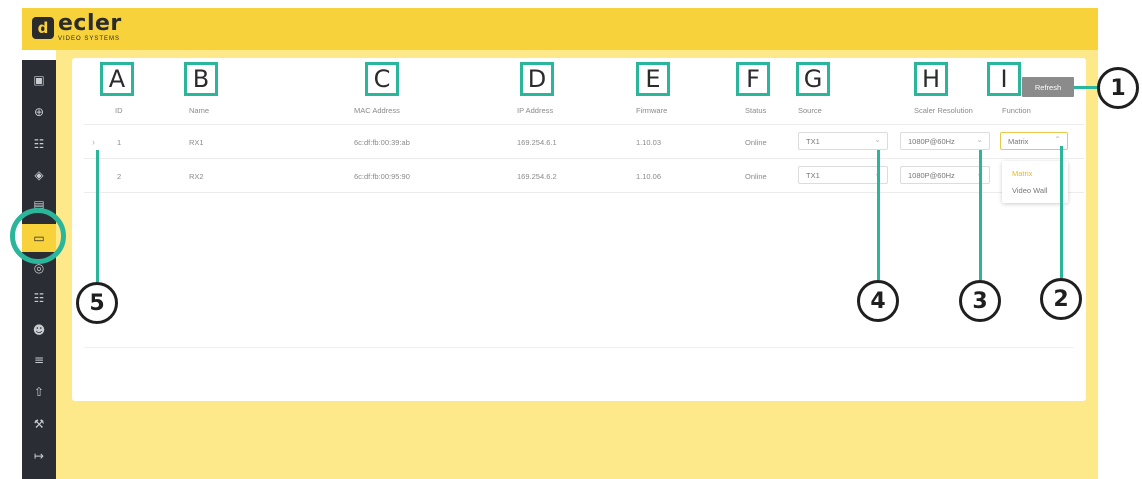  I want to click on annotation-letter-i: I, so click(1004, 79).